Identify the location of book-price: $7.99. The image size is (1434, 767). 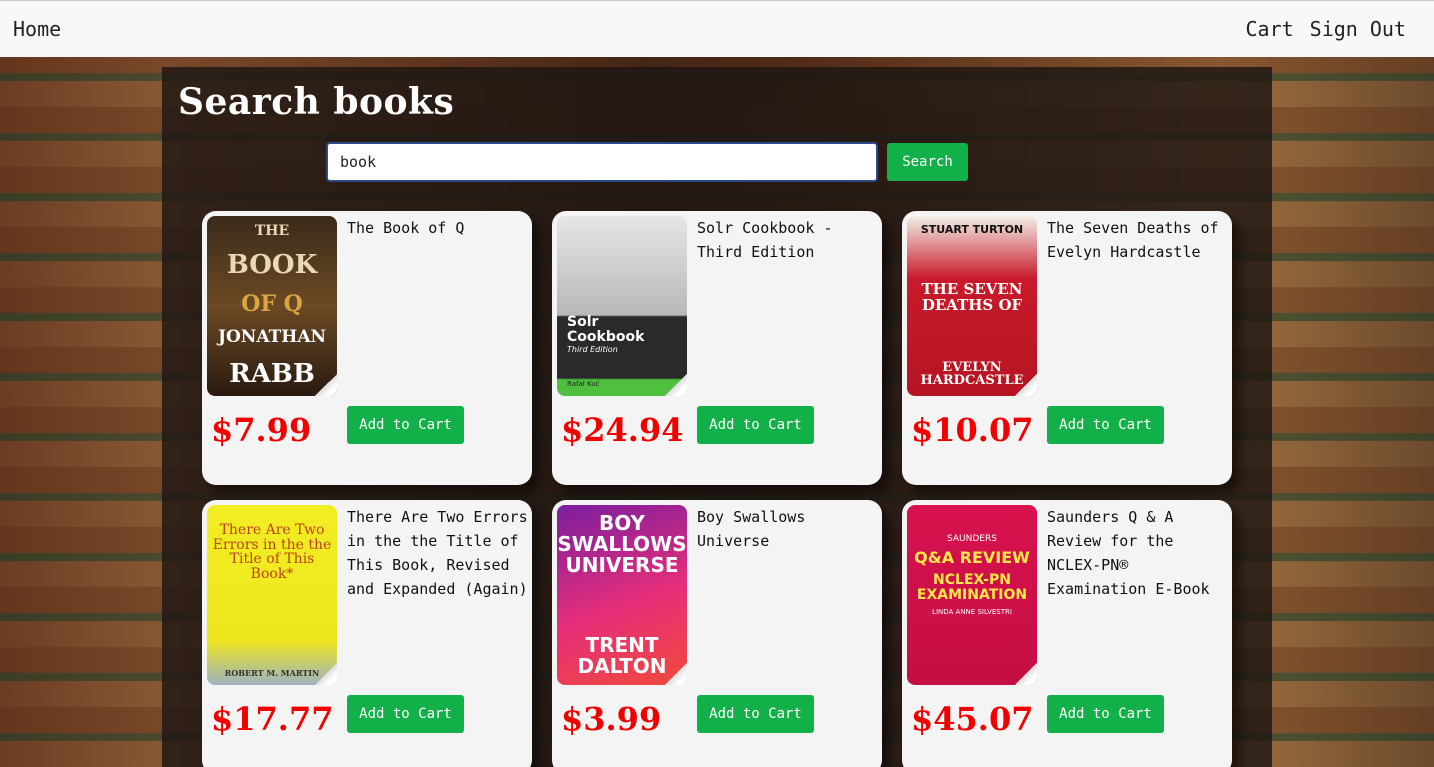
(261, 430).